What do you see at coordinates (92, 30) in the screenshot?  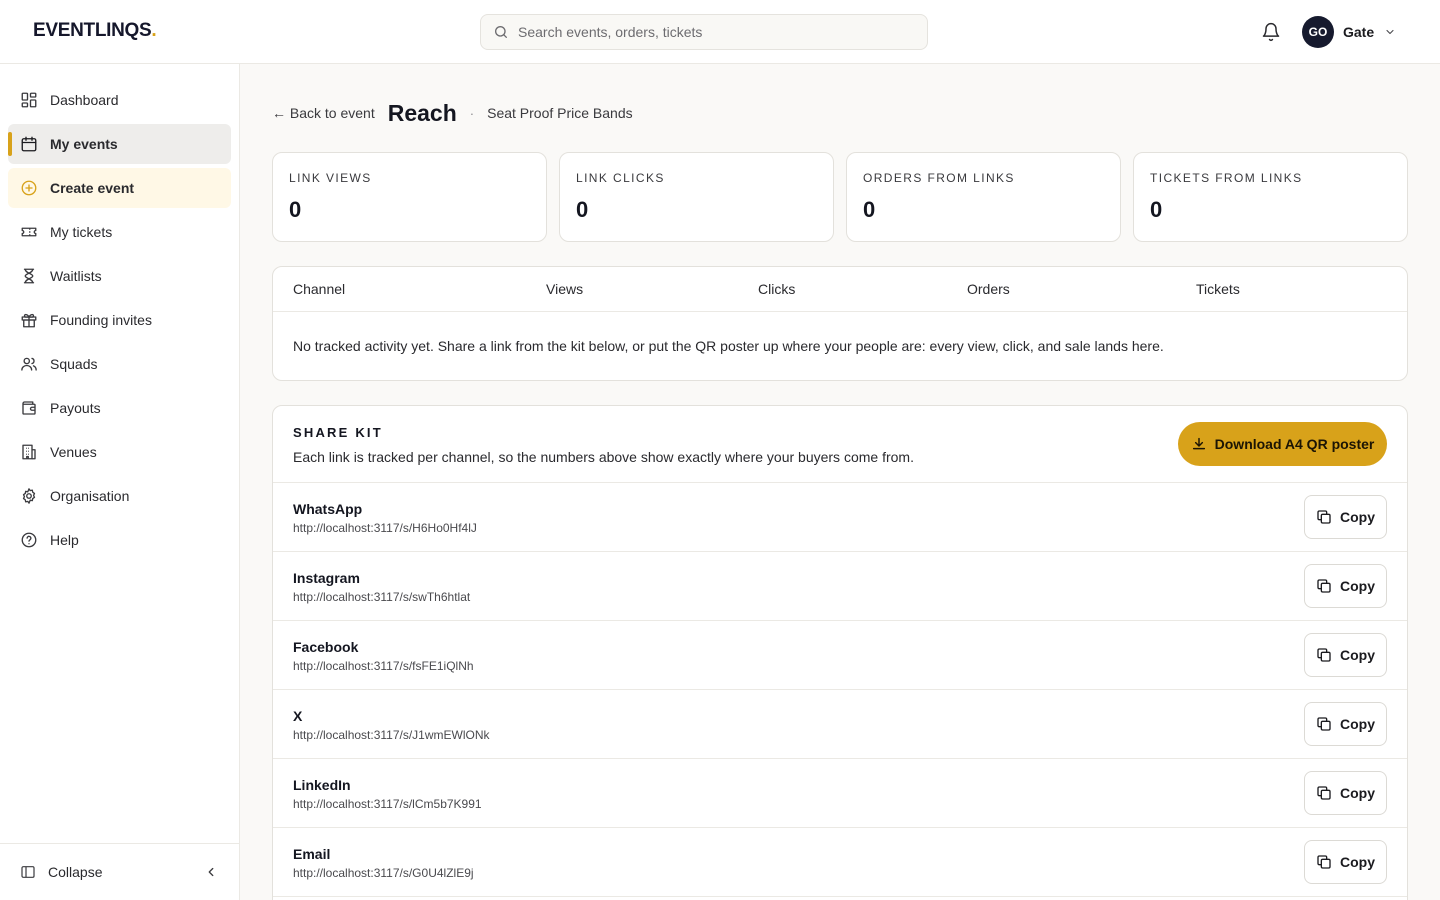 I see `brand-name: EVENTLINQS` at bounding box center [92, 30].